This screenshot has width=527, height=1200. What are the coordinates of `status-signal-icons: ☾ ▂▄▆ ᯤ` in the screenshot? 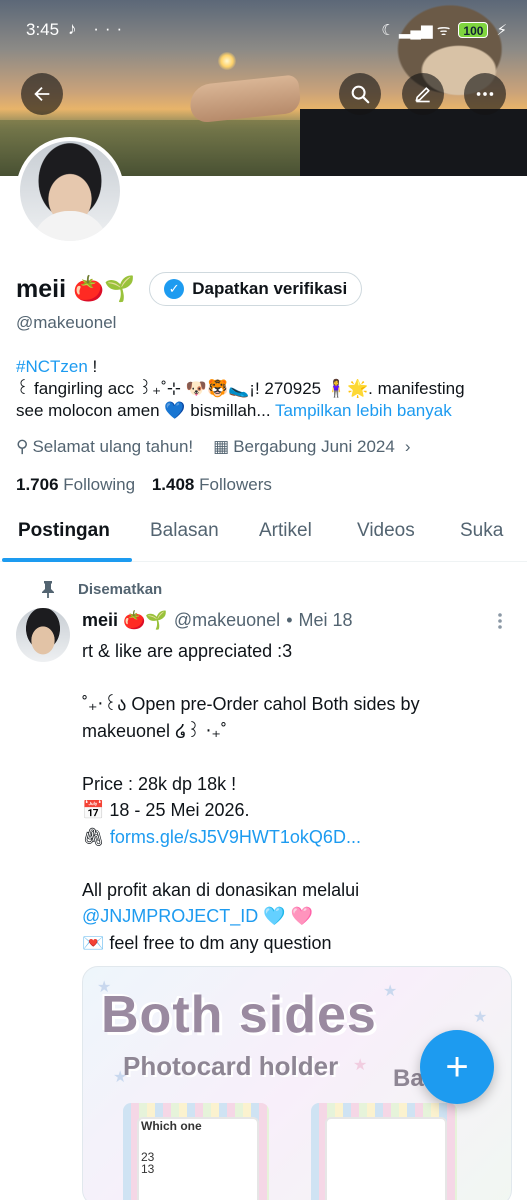 It's located at (416, 30).